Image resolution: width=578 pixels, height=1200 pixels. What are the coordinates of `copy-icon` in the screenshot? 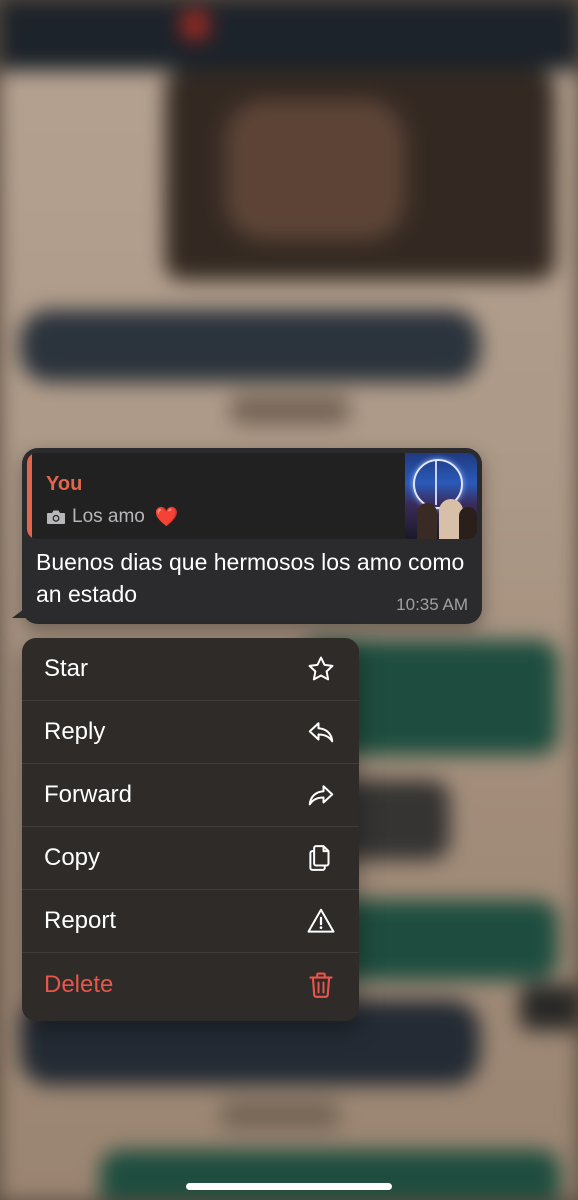 It's located at (321, 858).